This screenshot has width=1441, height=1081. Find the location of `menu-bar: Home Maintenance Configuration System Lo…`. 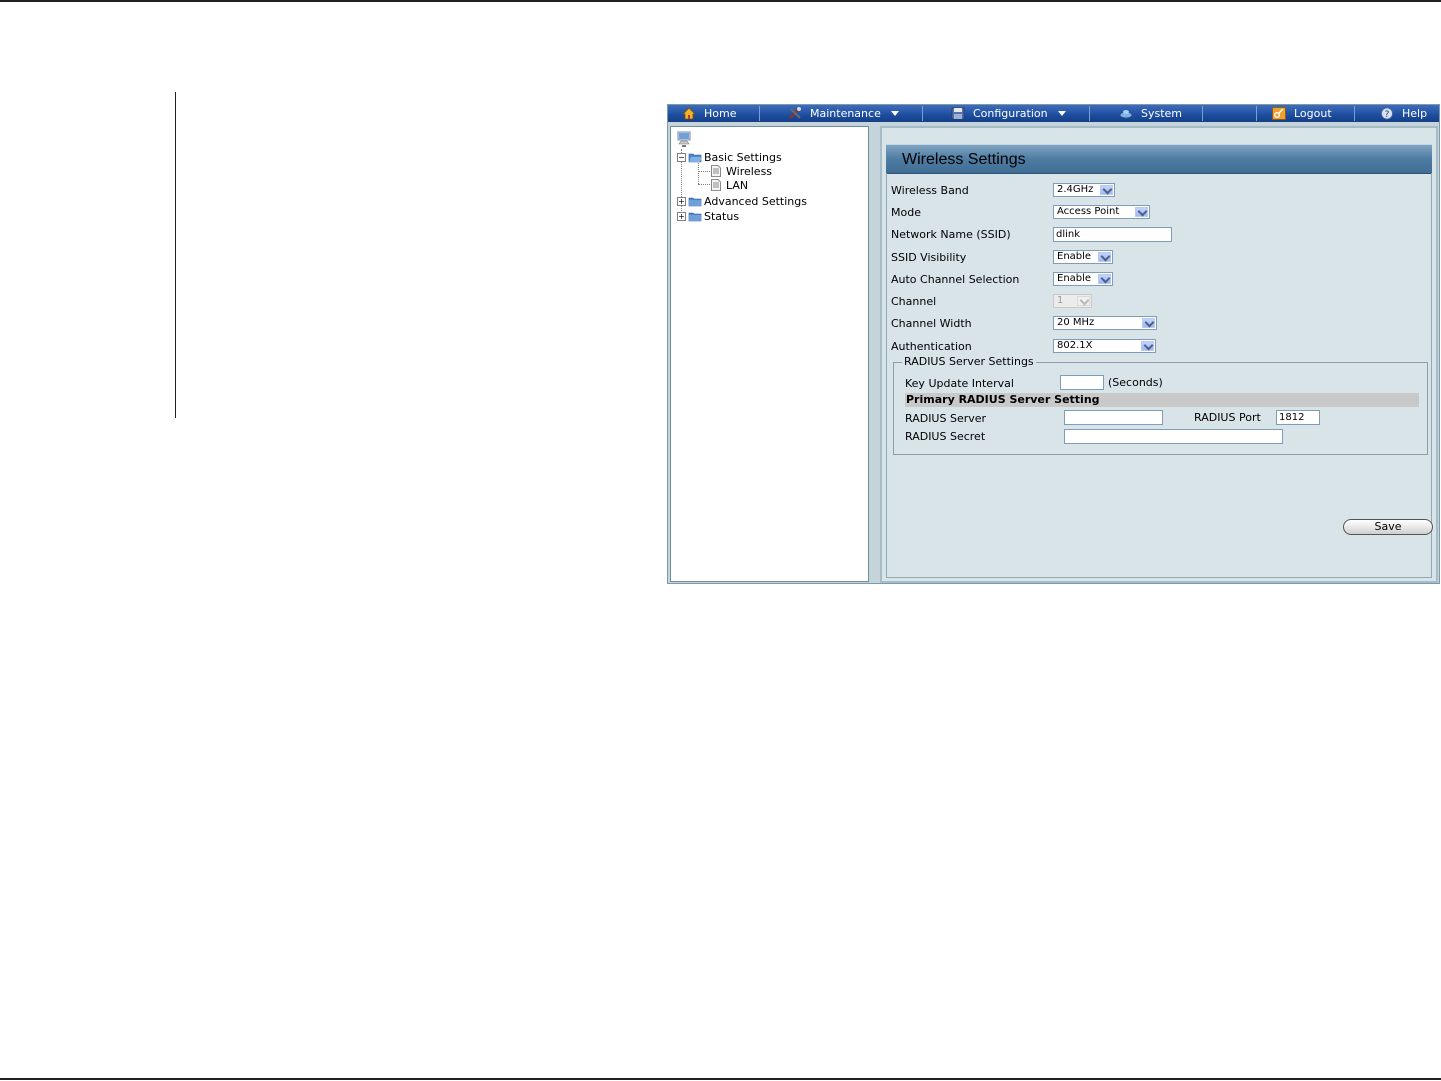

menu-bar: Home Maintenance Configuration System Lo… is located at coordinates (1053, 113).